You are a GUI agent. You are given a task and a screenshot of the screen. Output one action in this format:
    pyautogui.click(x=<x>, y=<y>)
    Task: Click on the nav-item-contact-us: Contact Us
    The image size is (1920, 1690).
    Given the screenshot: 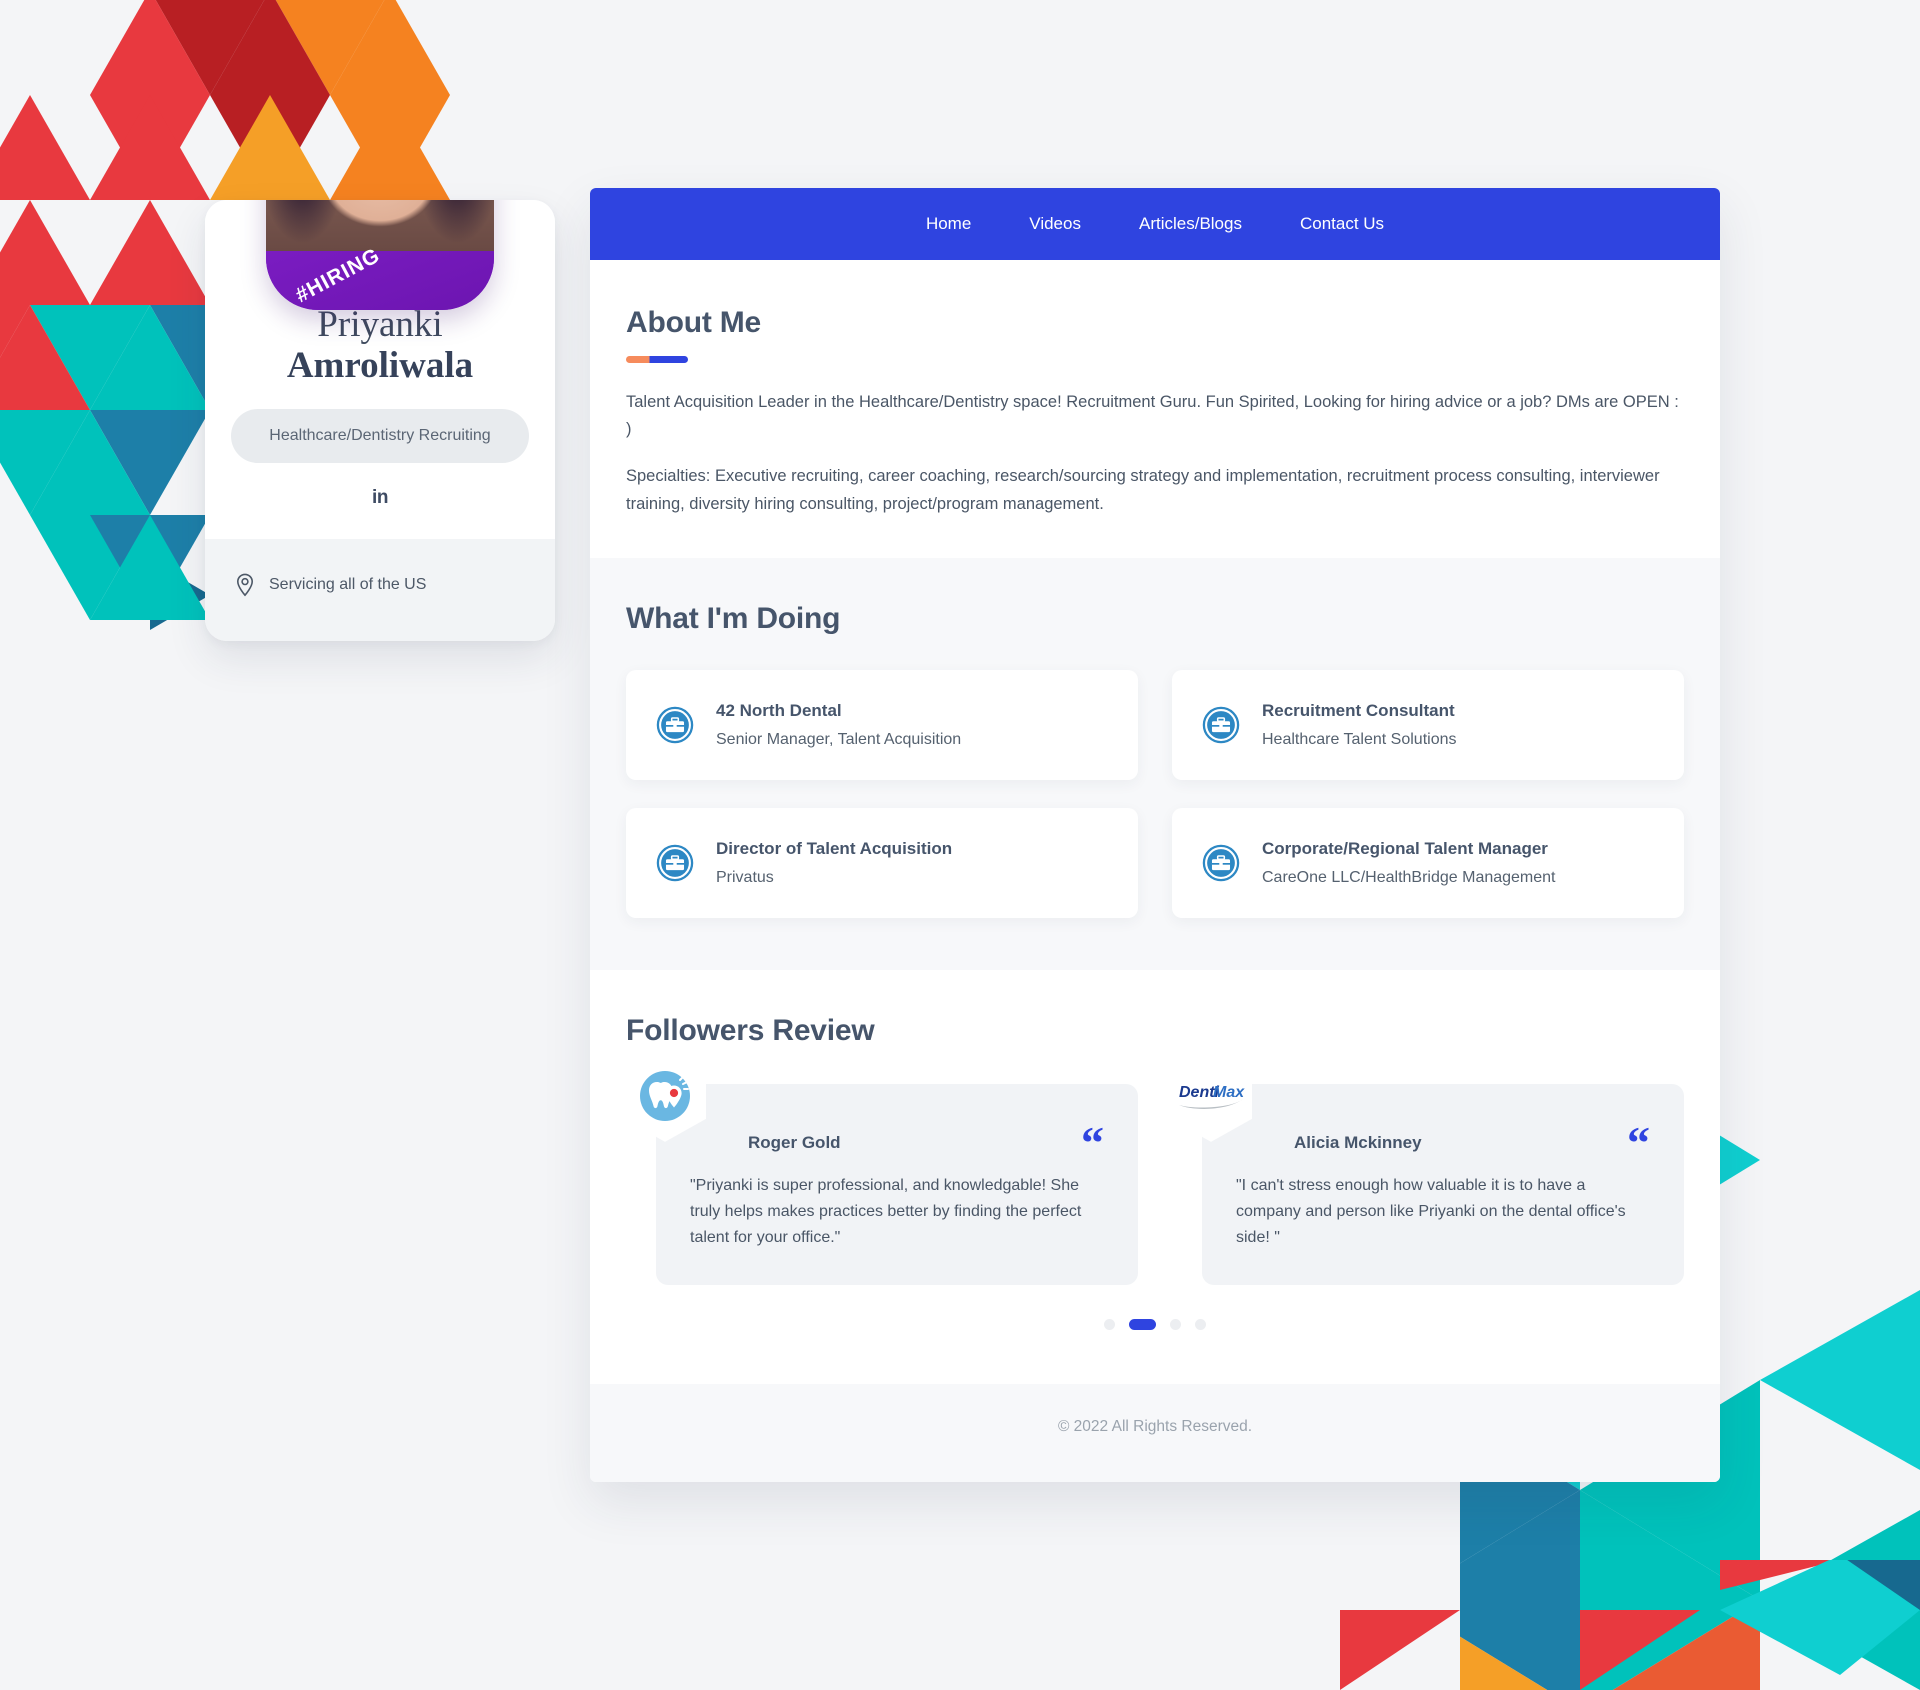 What is the action you would take?
    pyautogui.click(x=1342, y=224)
    